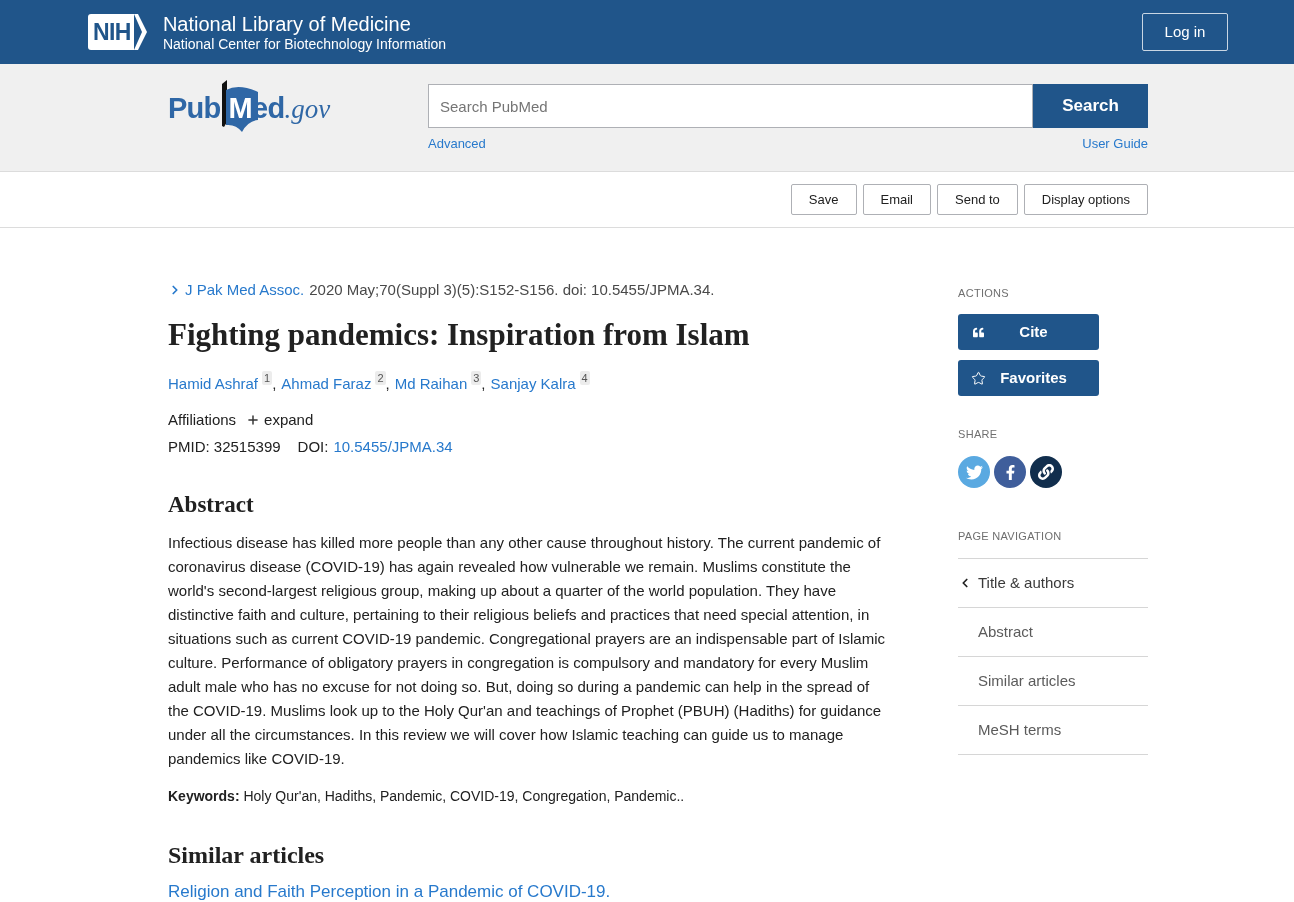  What do you see at coordinates (1185, 32) in the screenshot?
I see `login-button: Log in` at bounding box center [1185, 32].